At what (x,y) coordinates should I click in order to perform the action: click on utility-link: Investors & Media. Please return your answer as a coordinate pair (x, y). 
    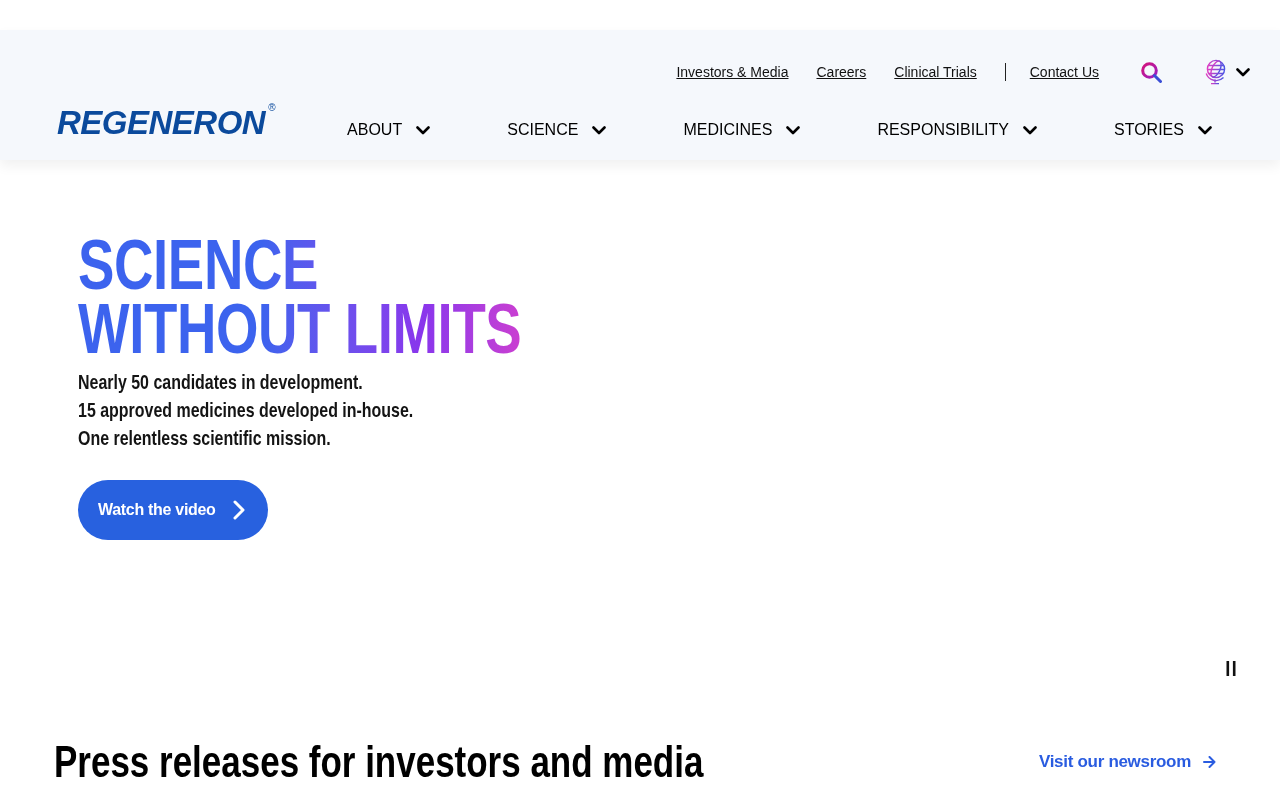
    Looking at the image, I should click on (732, 72).